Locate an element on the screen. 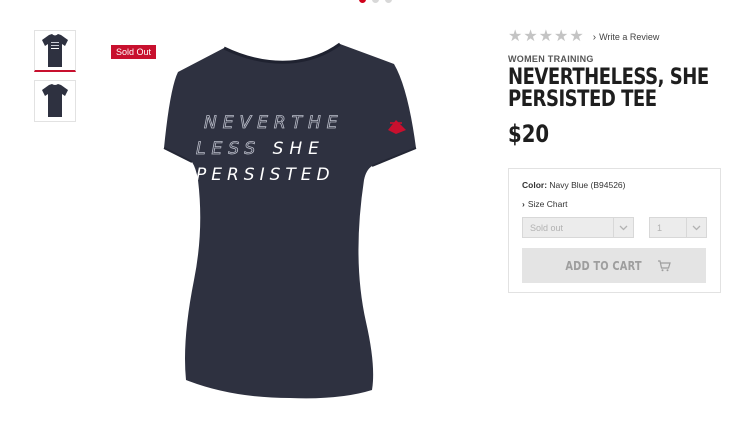  write-review-link: › Write a Review is located at coordinates (626, 37).